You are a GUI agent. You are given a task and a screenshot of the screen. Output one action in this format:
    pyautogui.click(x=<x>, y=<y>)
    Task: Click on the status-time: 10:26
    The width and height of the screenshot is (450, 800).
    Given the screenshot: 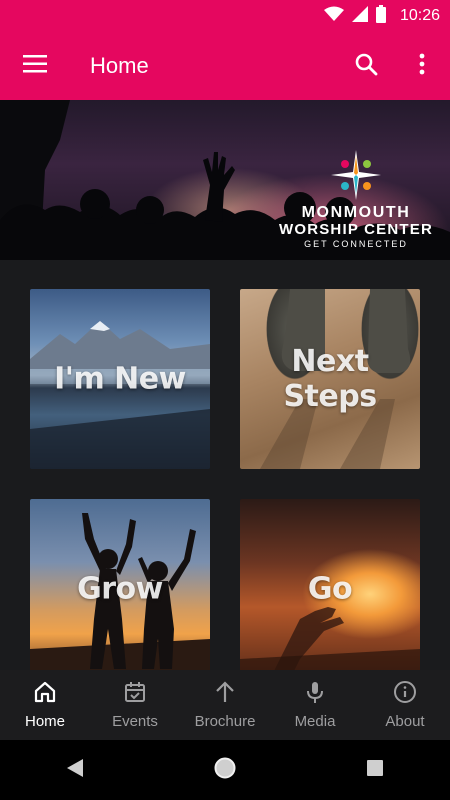 What is the action you would take?
    pyautogui.click(x=419, y=15)
    